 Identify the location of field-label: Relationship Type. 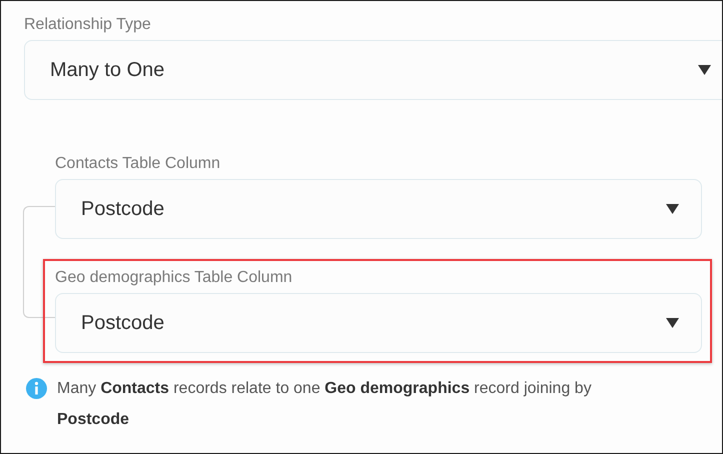
(88, 25).